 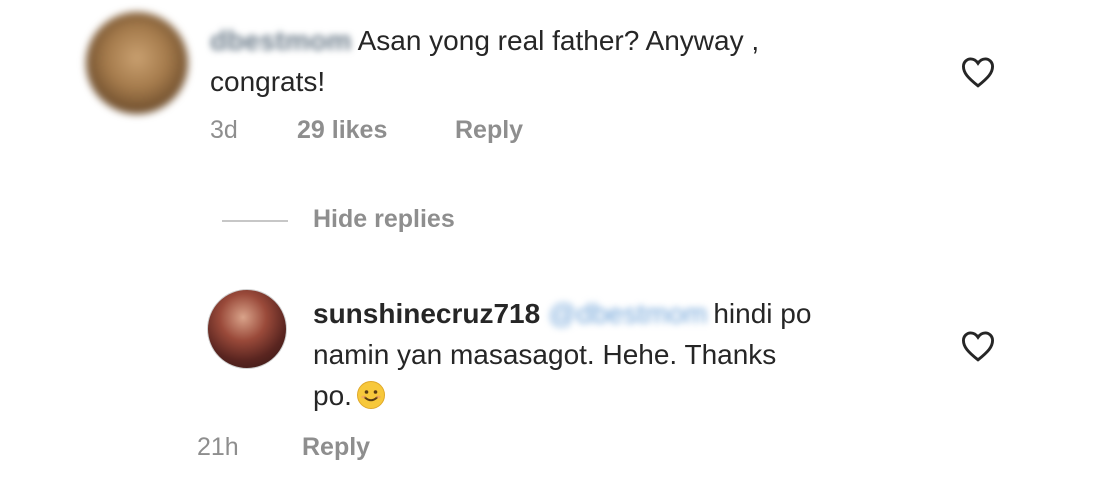 I want to click on reply-text: sunshinecruz718 @dbestmom hindi po, so click(x=562, y=314).